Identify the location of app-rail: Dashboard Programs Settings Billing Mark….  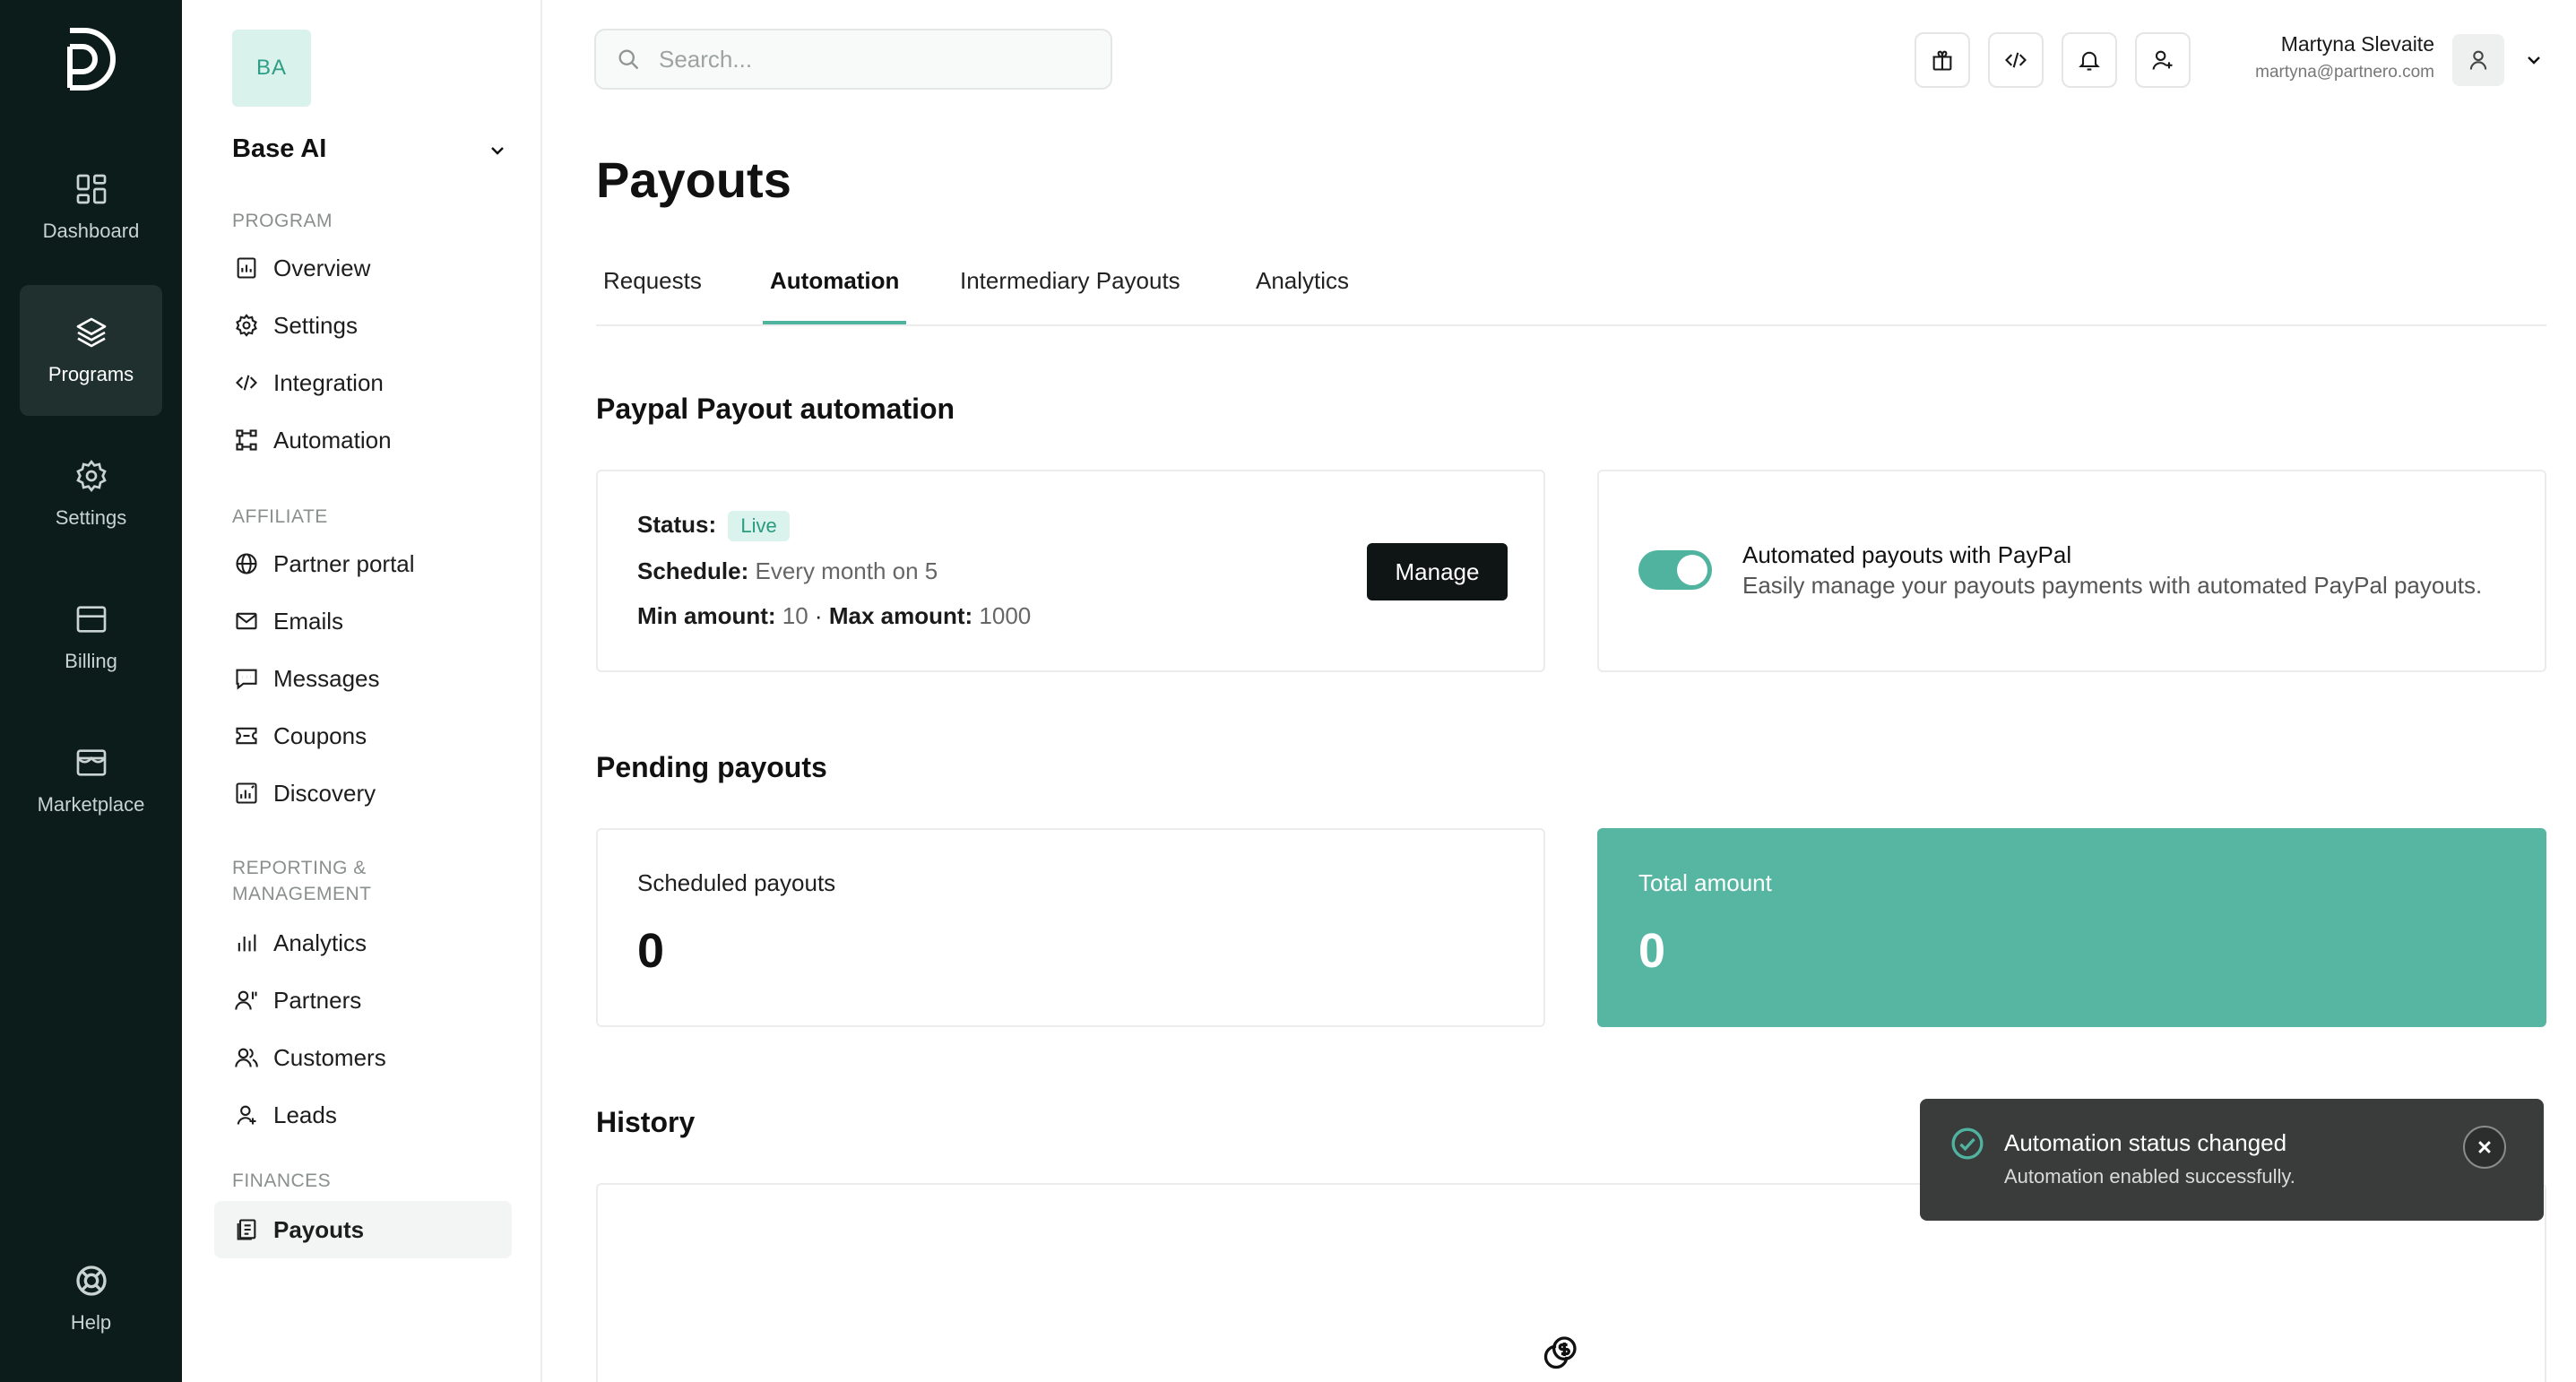
(91, 691).